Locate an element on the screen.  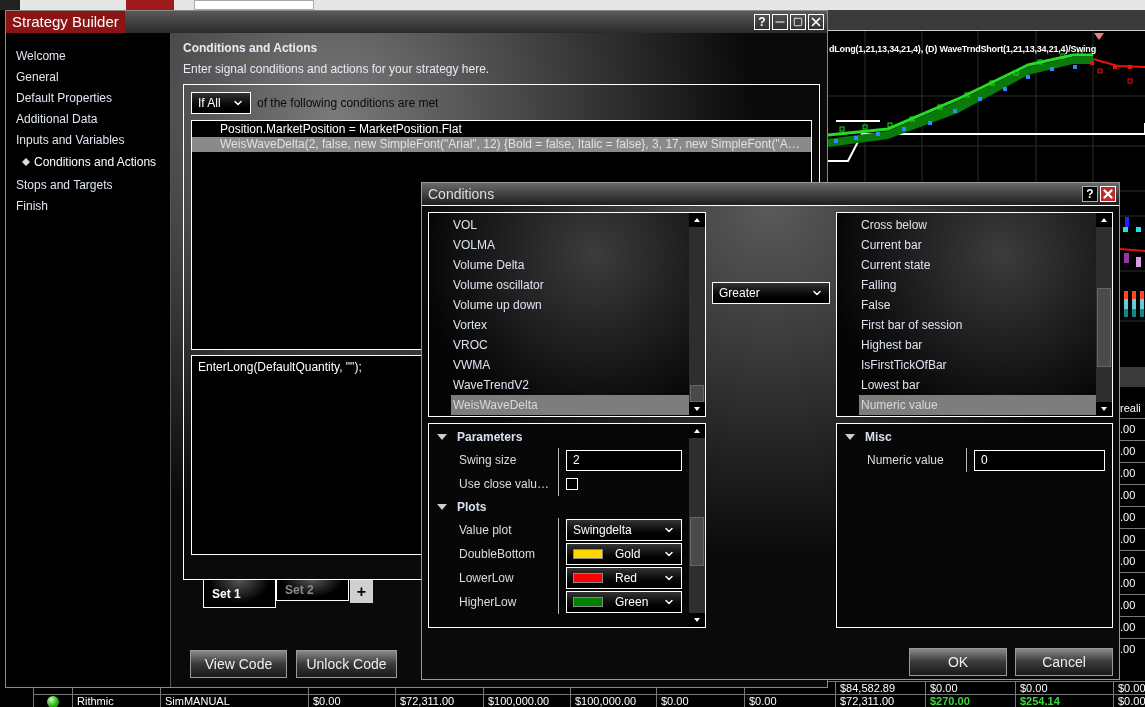
group-header: Misc is located at coordinates (878, 437).